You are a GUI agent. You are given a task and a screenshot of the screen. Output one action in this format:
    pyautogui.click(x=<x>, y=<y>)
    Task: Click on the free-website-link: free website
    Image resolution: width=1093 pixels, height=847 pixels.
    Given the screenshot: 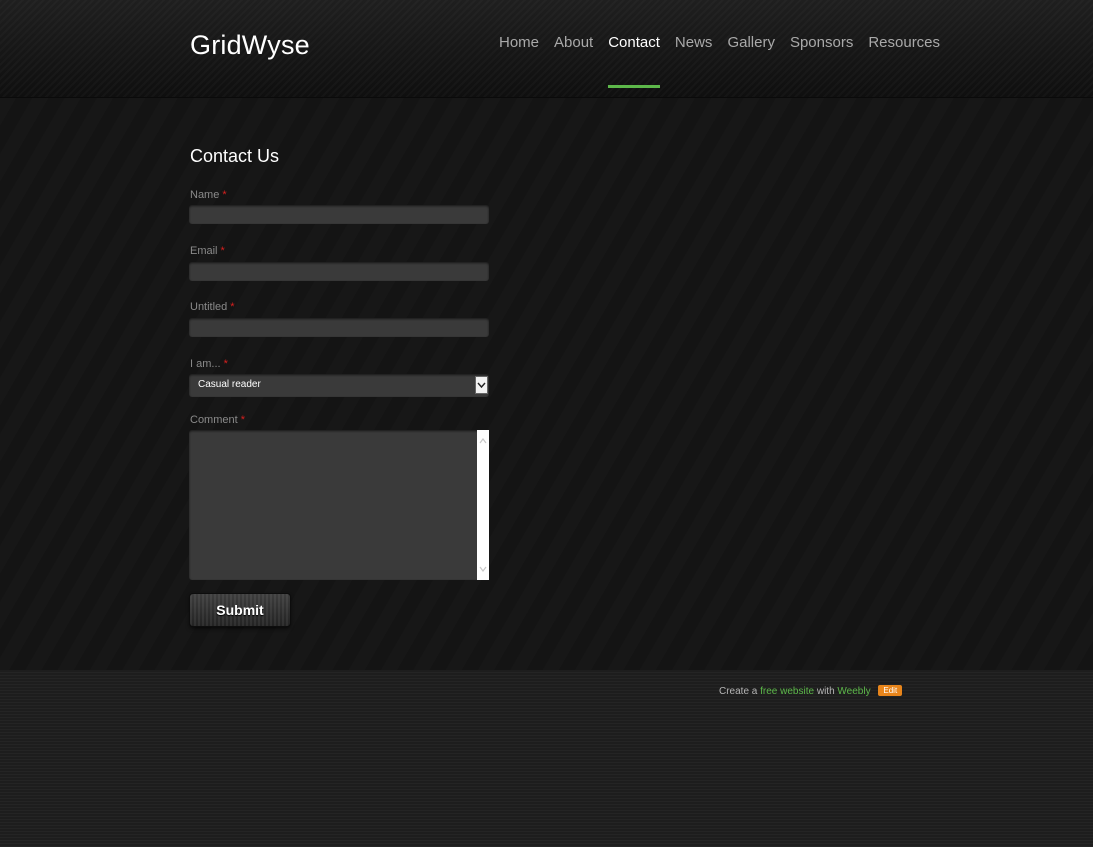 What is the action you would take?
    pyautogui.click(x=787, y=691)
    